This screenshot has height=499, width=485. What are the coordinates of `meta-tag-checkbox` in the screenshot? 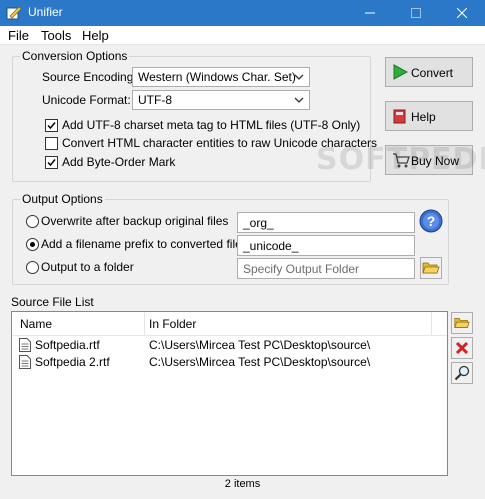 It's located at (51, 125).